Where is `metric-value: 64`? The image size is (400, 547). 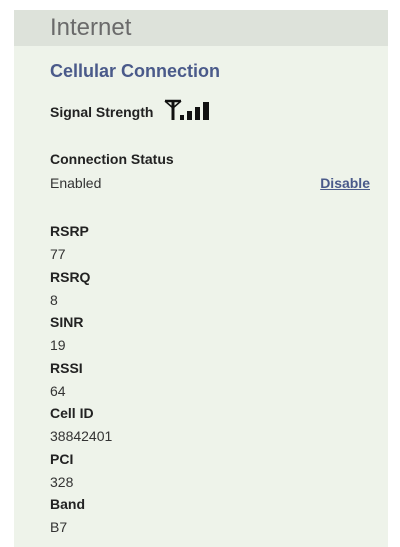 metric-value: 64 is located at coordinates (58, 390).